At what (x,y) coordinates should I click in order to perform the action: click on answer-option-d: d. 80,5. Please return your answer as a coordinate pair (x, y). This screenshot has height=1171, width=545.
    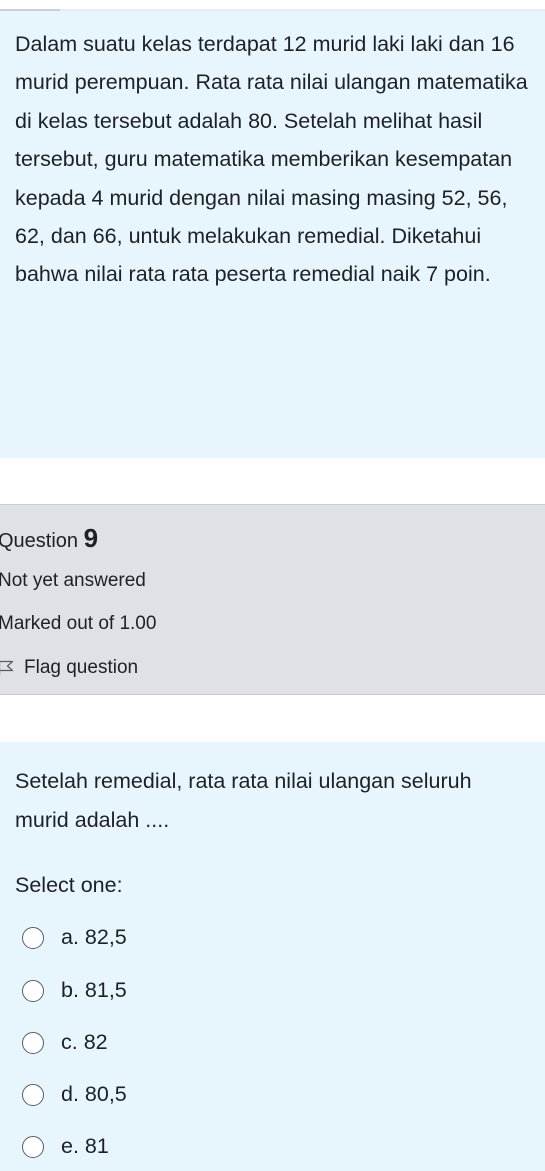
    Looking at the image, I should click on (74, 1094).